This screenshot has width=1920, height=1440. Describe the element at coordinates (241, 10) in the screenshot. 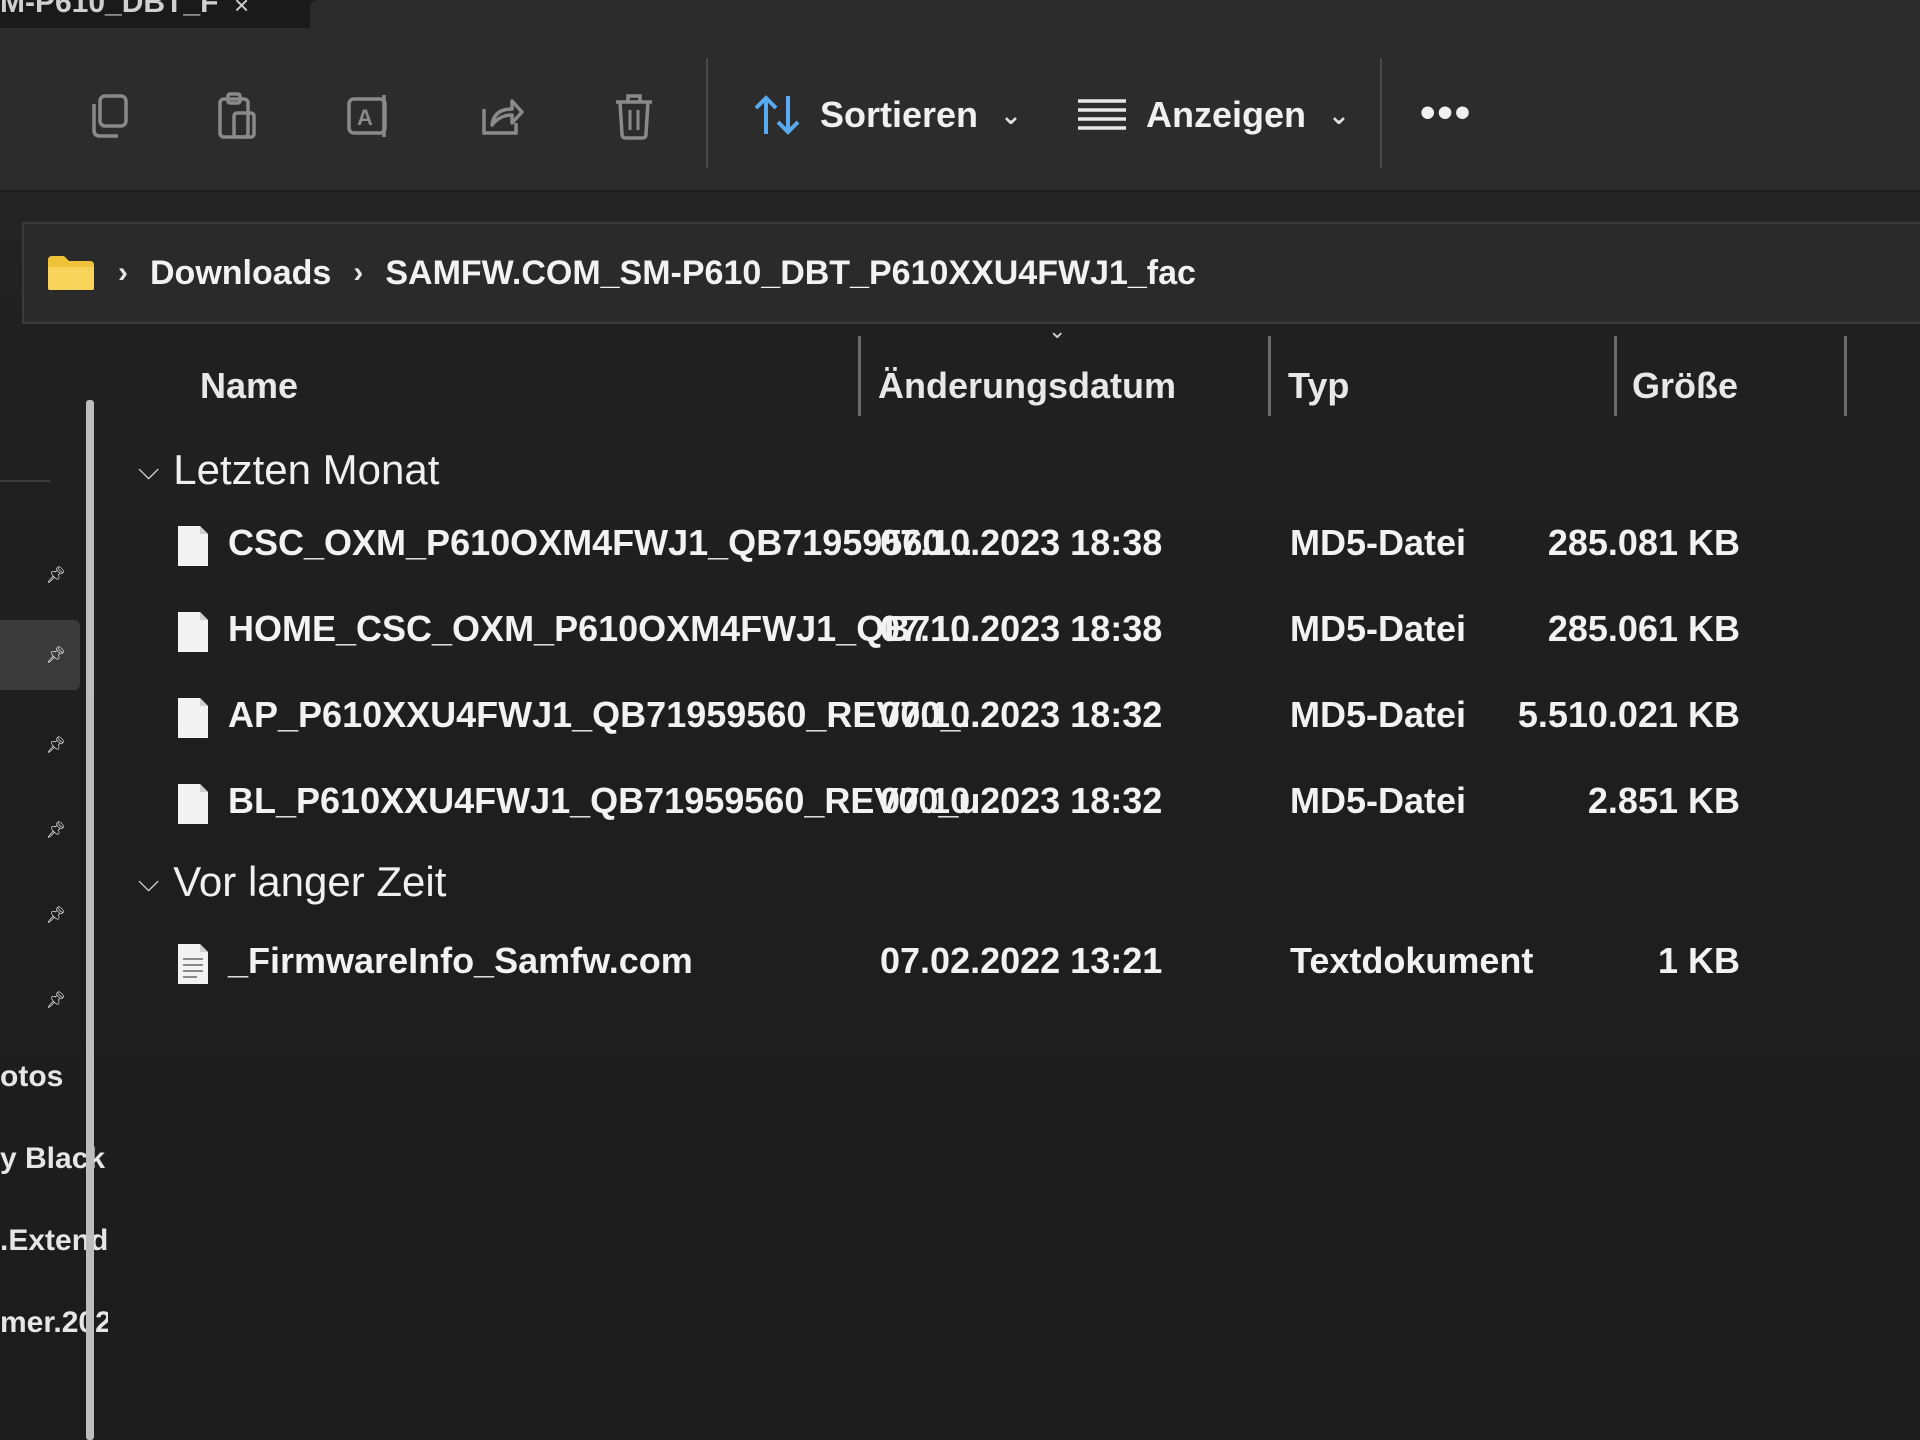

I see `tab-close-icon: ×` at that location.